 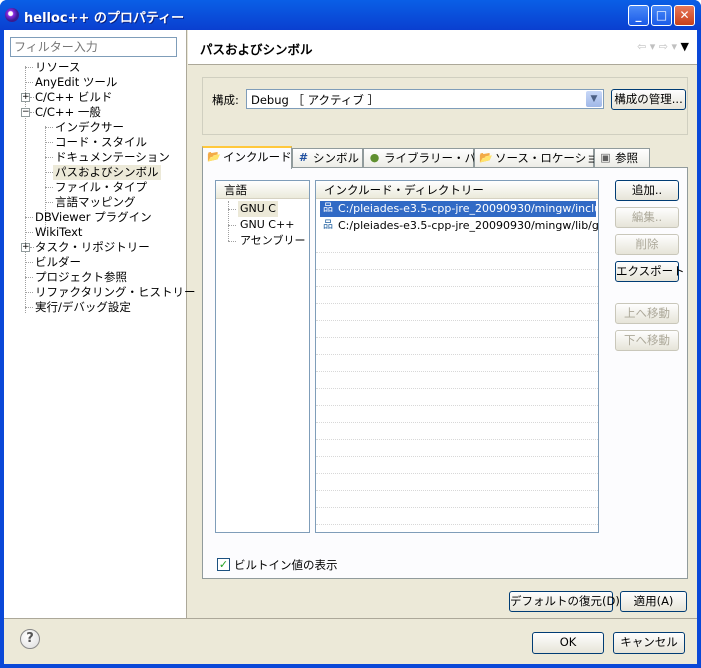 I want to click on window-title: helloc++ のプロパティー, so click(x=104, y=18).